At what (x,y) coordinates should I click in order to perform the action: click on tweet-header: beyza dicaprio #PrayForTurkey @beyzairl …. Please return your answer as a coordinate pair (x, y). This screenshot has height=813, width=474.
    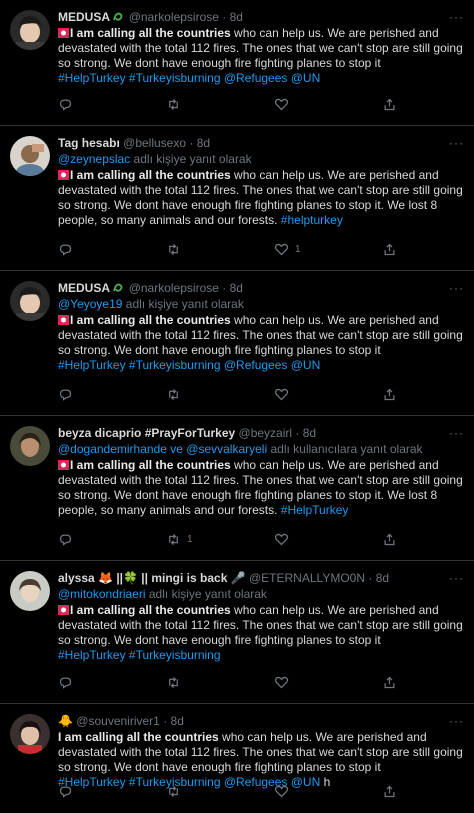
    Looking at the image, I should click on (261, 433).